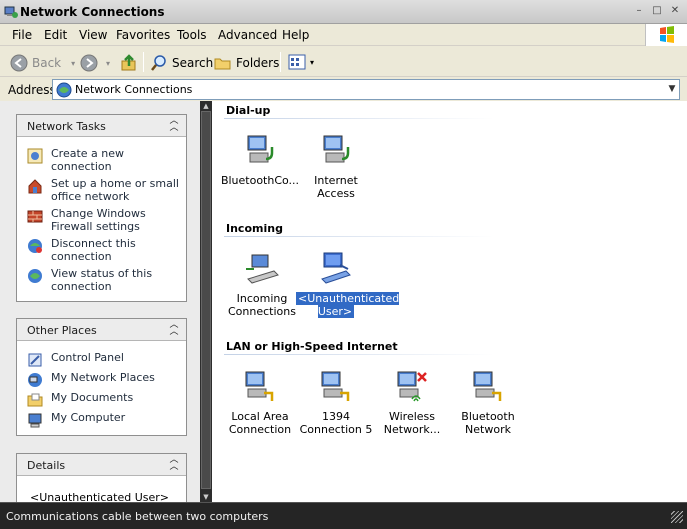 This screenshot has width=687, height=529. Describe the element at coordinates (366, 89) in the screenshot. I see `address-input: Network Connections ▼` at that location.